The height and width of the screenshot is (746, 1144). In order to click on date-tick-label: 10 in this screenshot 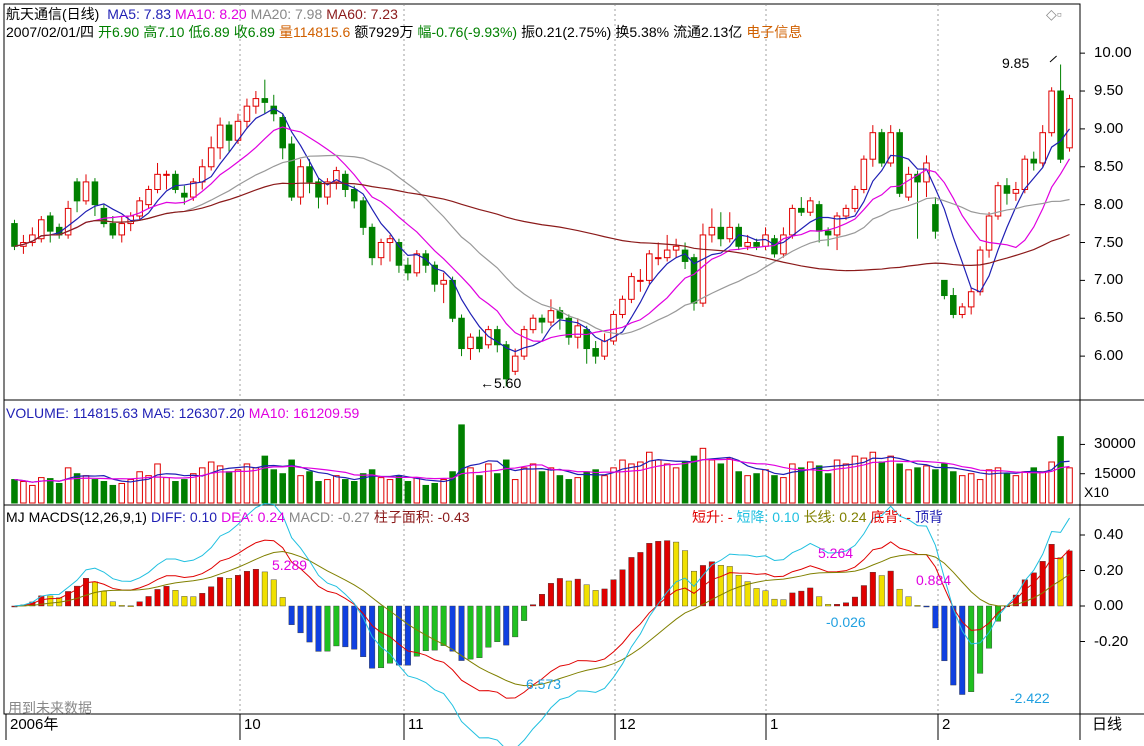, I will do `click(252, 724)`.